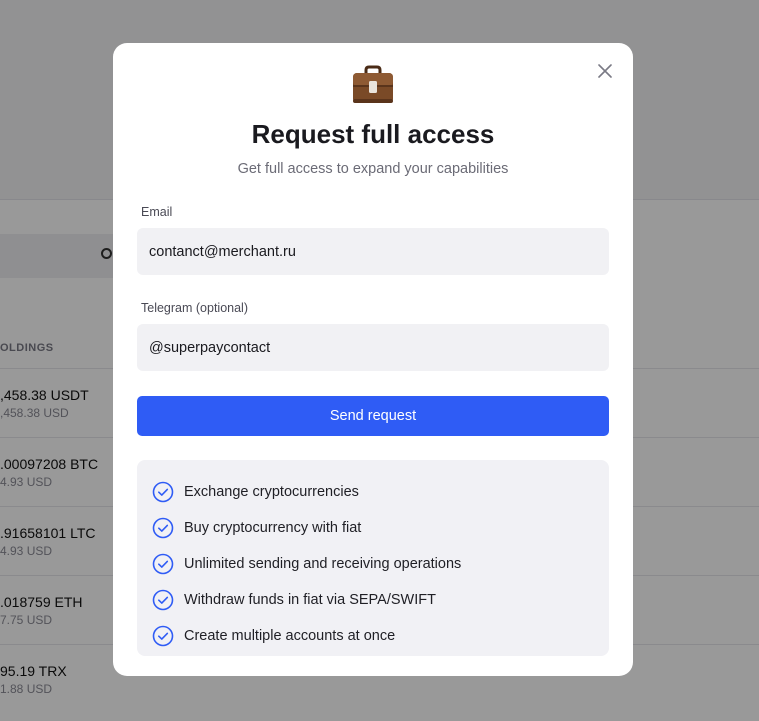 This screenshot has width=759, height=721. I want to click on feature-item: Exchange cryptocurrencies, so click(373, 492).